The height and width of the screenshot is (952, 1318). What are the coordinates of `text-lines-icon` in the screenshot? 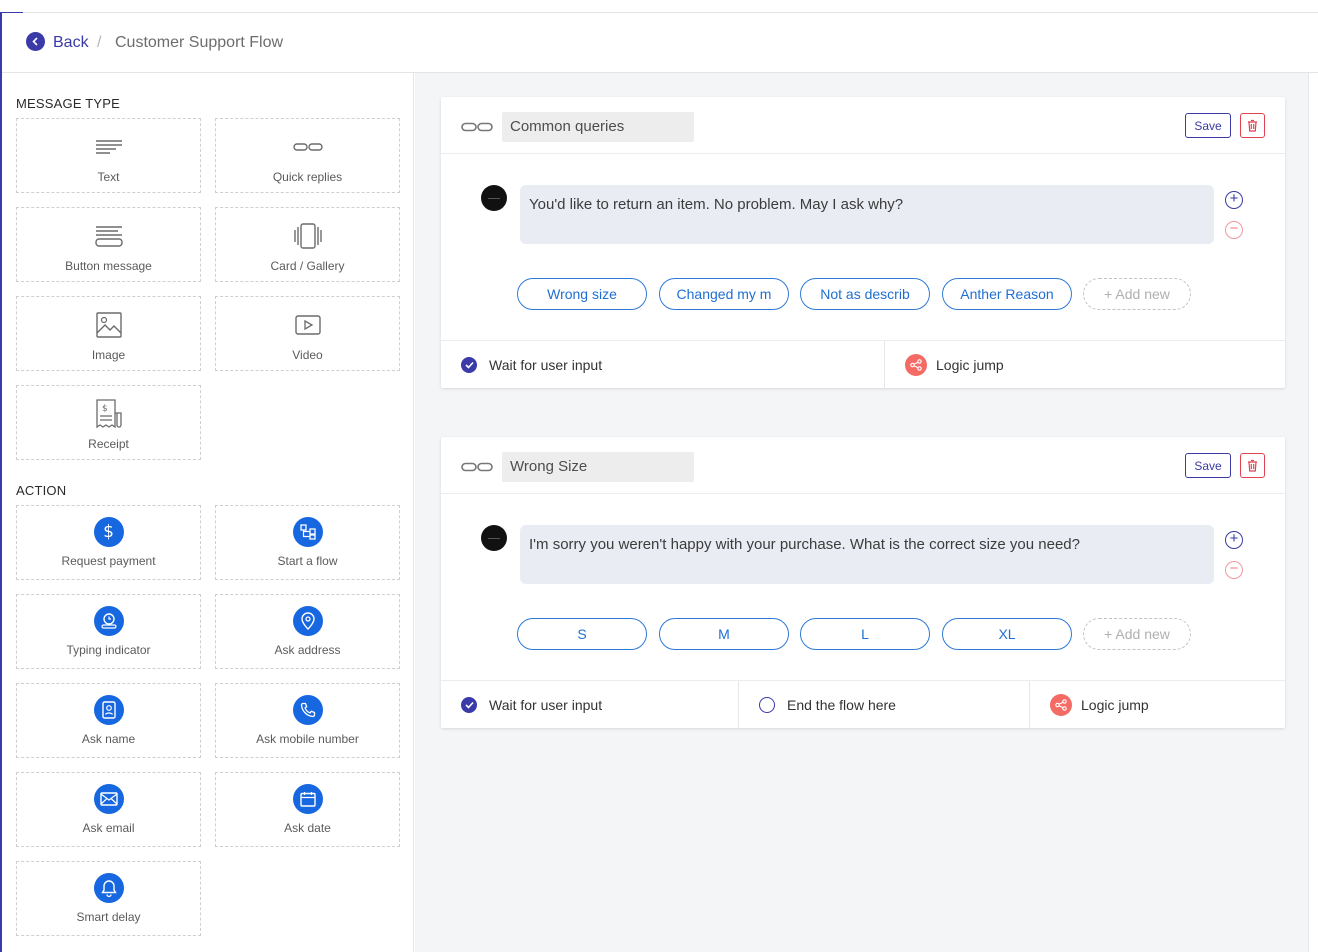 It's located at (109, 147).